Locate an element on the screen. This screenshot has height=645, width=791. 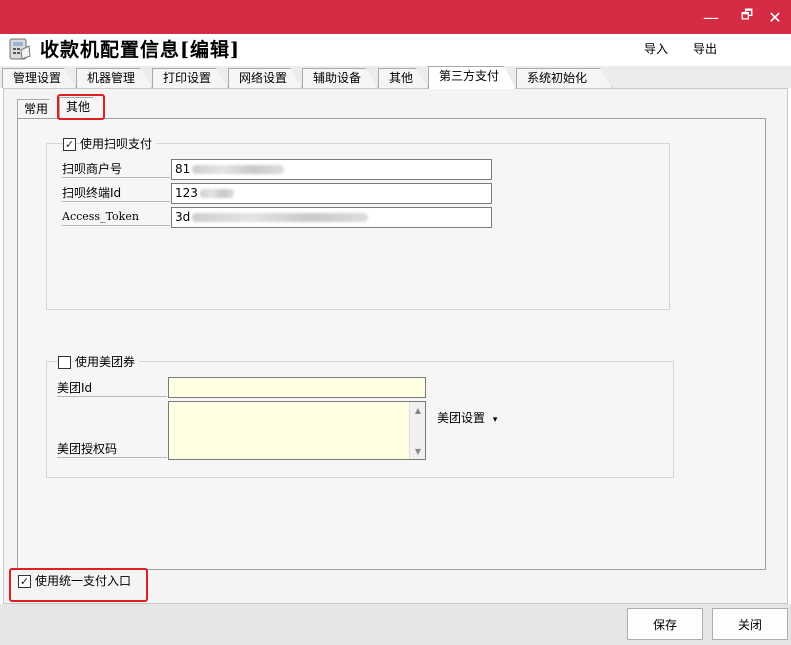
tab-label: 网络设置 is located at coordinates (263, 78).